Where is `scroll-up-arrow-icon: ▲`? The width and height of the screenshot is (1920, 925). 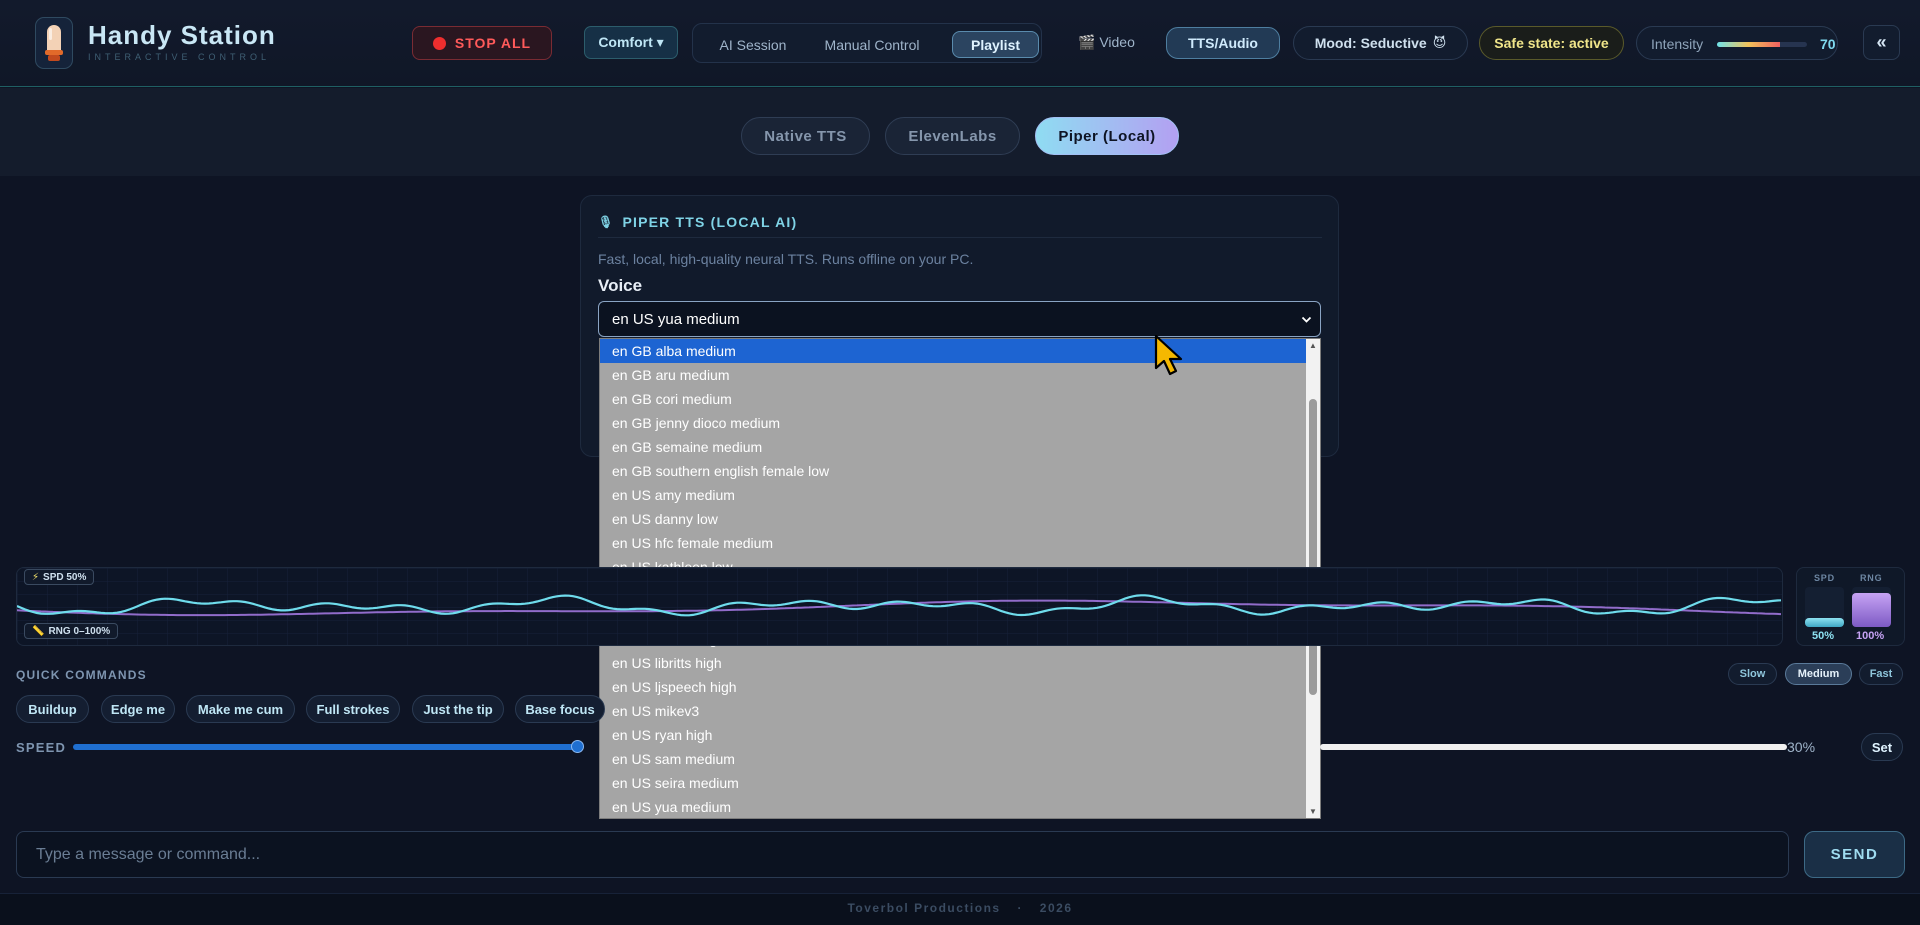
scroll-up-arrow-icon: ▲ is located at coordinates (1313, 345).